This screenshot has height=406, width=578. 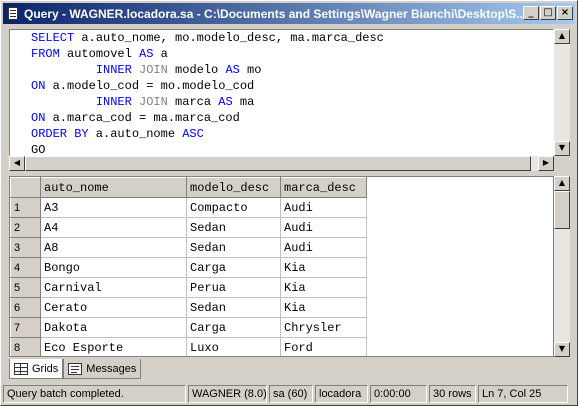 I want to click on table-cell: A8, so click(x=113, y=247).